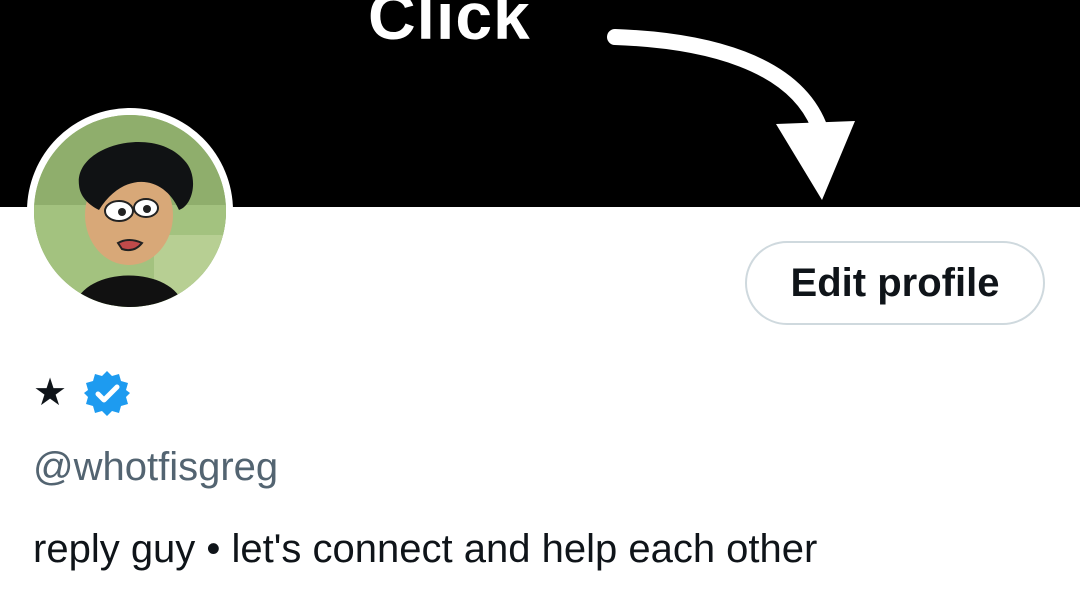  Describe the element at coordinates (895, 283) in the screenshot. I see `edit-profile-button: Edit profile` at that location.